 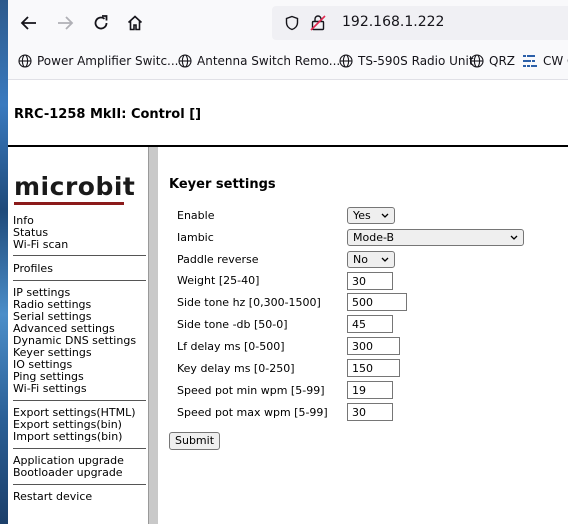 I want to click on nav-link-profiles: Profiles, so click(x=33, y=269).